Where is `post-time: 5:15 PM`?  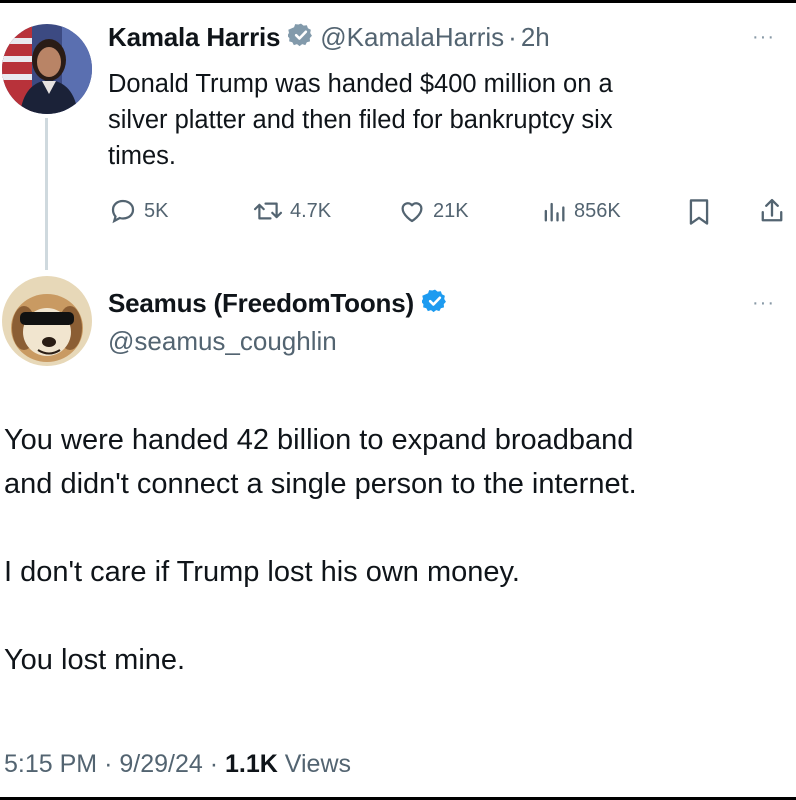
post-time: 5:15 PM is located at coordinates (50, 764).